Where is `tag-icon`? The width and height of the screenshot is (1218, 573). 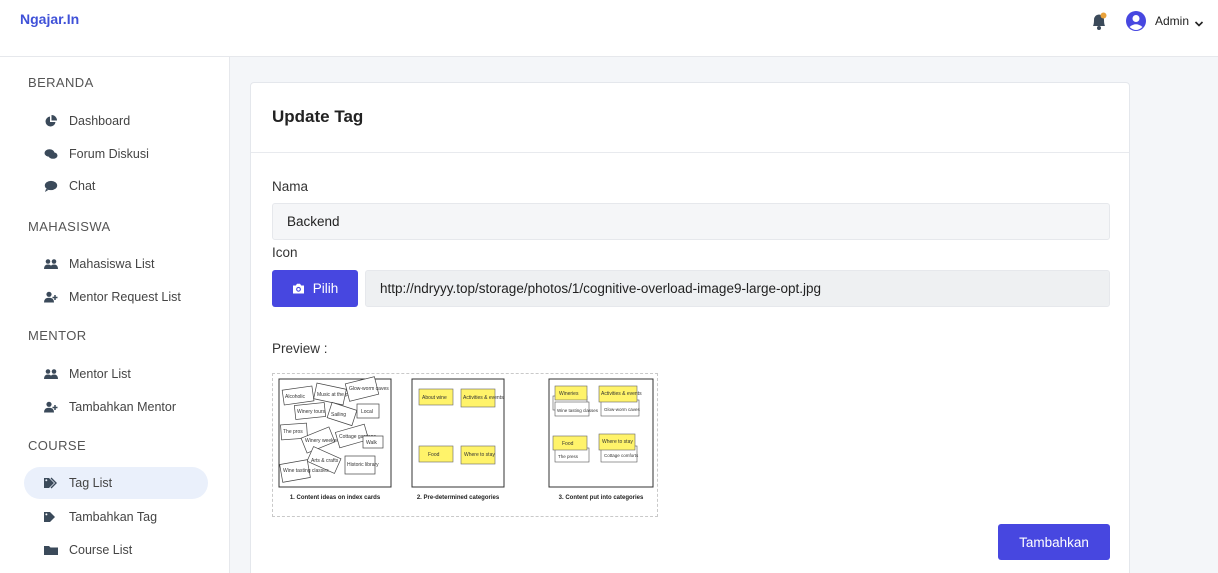
tag-icon is located at coordinates (51, 517).